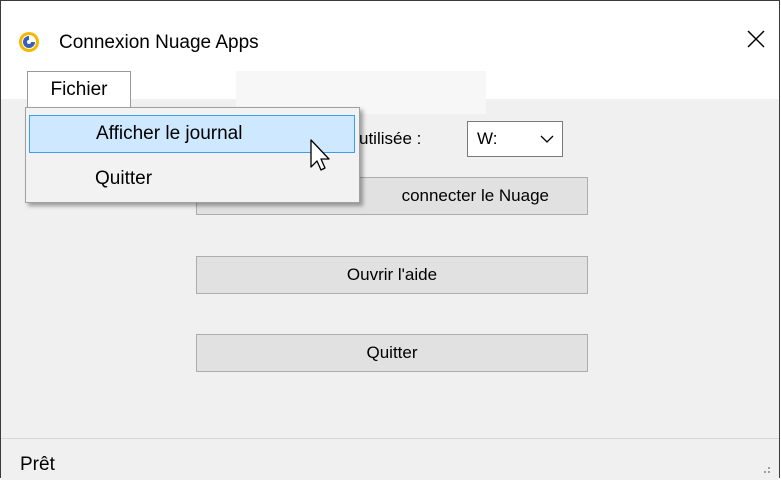 This screenshot has height=480, width=781. I want to click on quit-button: Quitter, so click(392, 353).